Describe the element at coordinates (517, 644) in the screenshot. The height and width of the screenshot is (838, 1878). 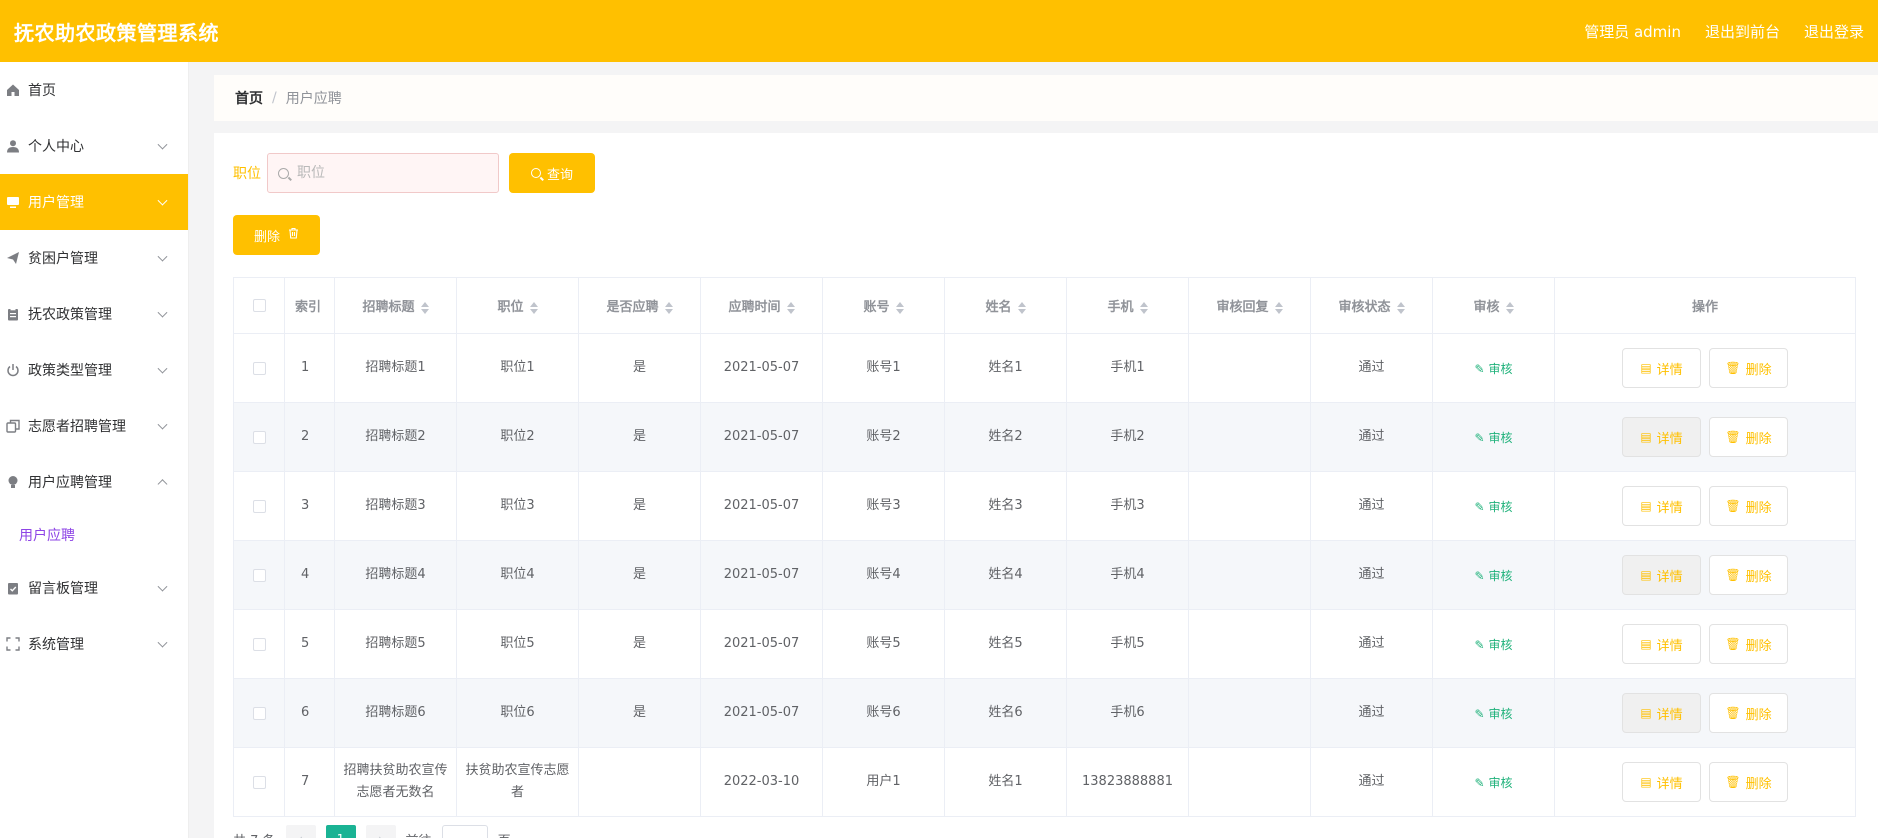
I see `table-cell-position: 职位5` at that location.